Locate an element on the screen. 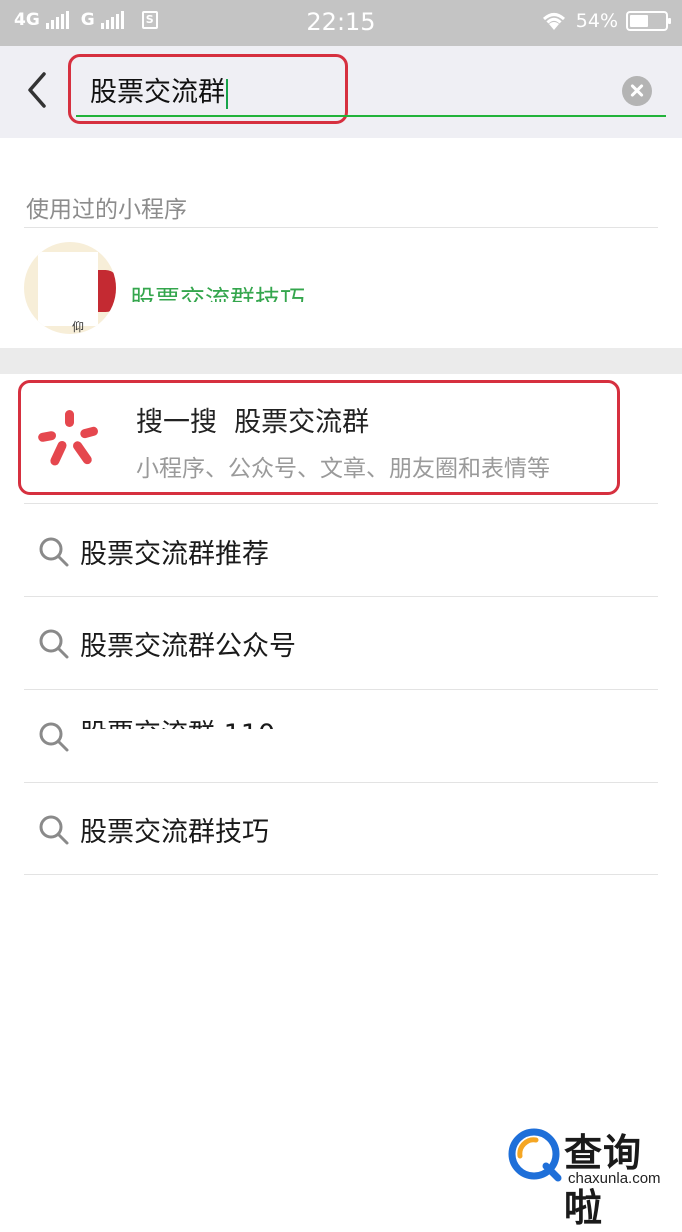  search-header: 股票交流群 is located at coordinates (341, 92).